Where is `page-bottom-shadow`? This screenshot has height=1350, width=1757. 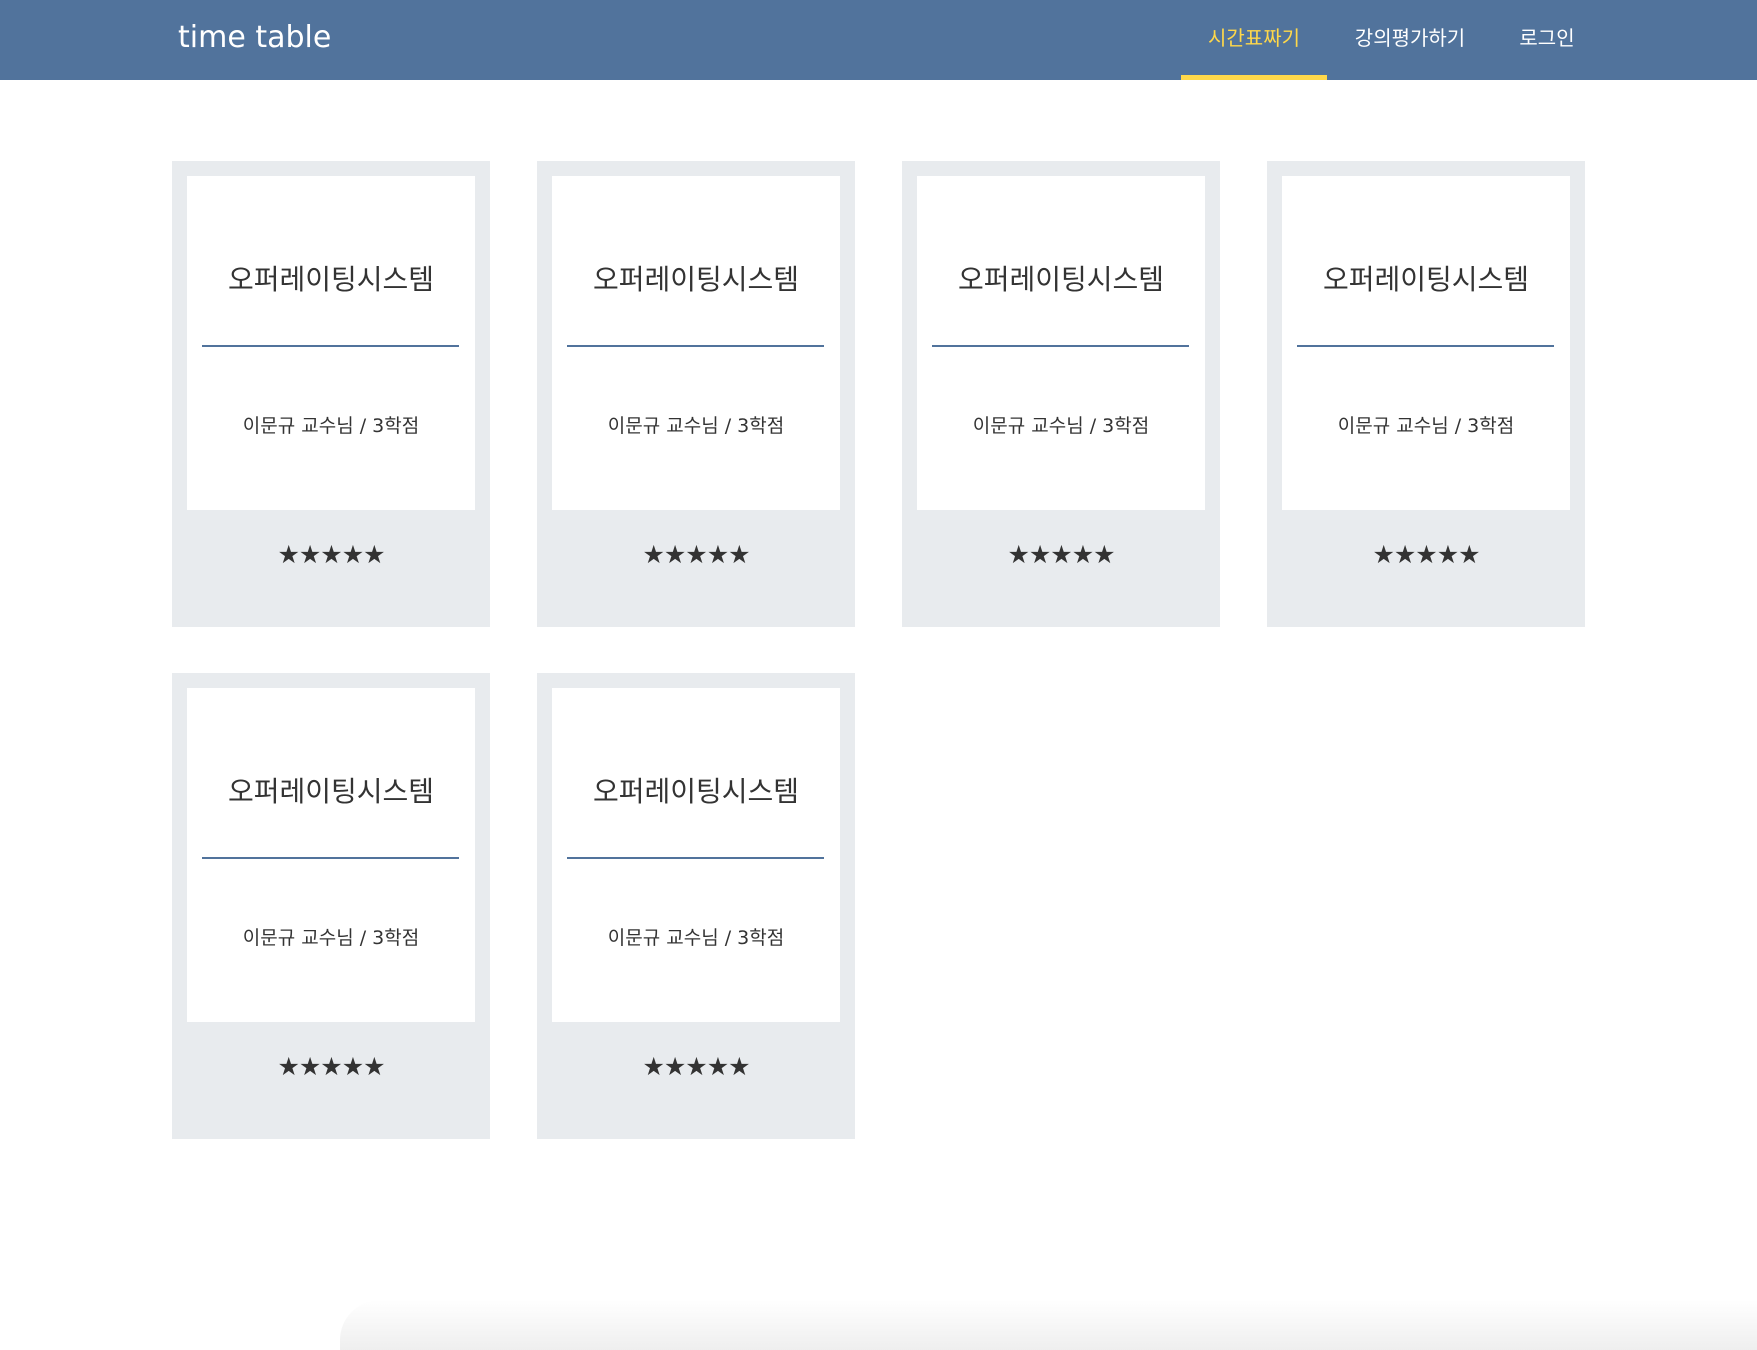 page-bottom-shadow is located at coordinates (1048, 1325).